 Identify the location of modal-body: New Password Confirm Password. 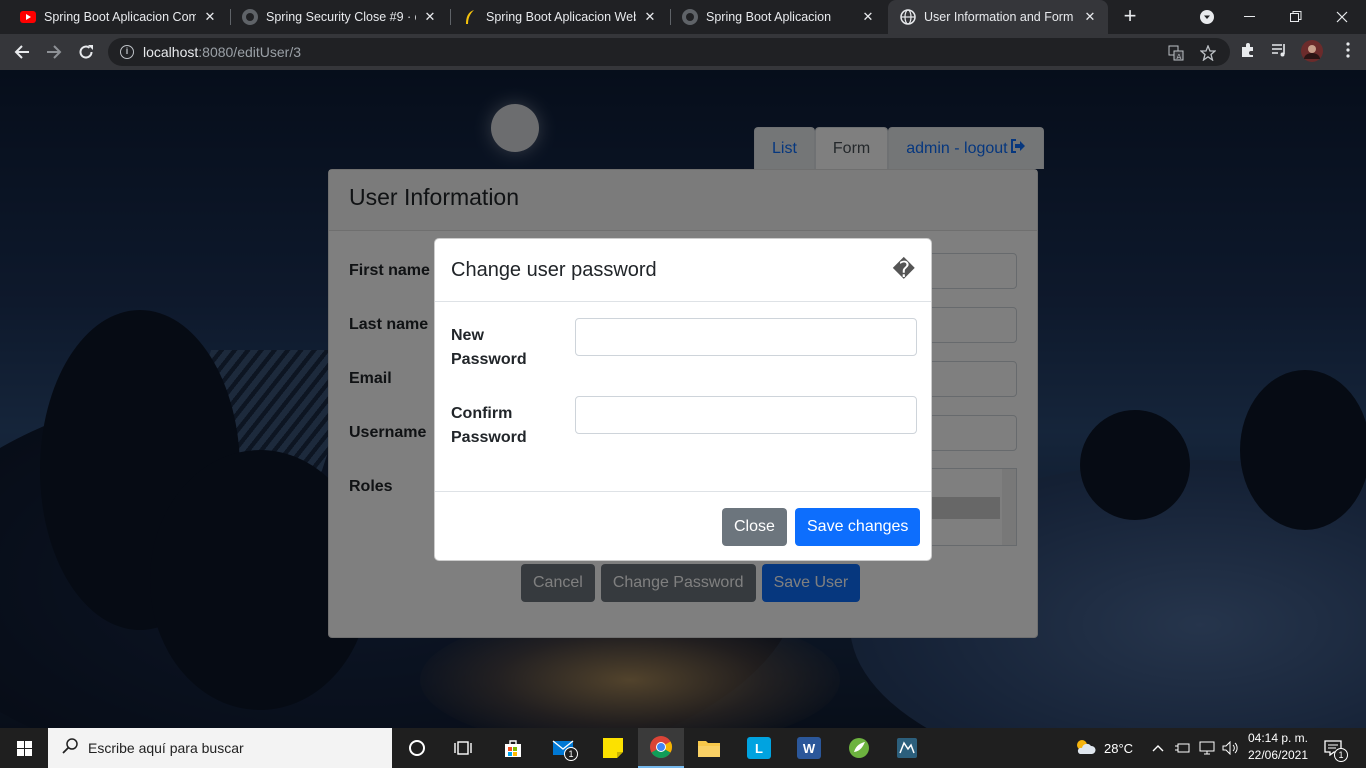
(683, 397).